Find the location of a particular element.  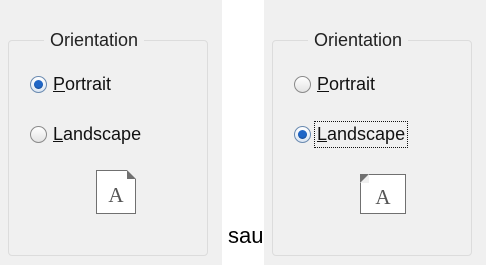

landscape-page-preview-icon: A is located at coordinates (383, 194).